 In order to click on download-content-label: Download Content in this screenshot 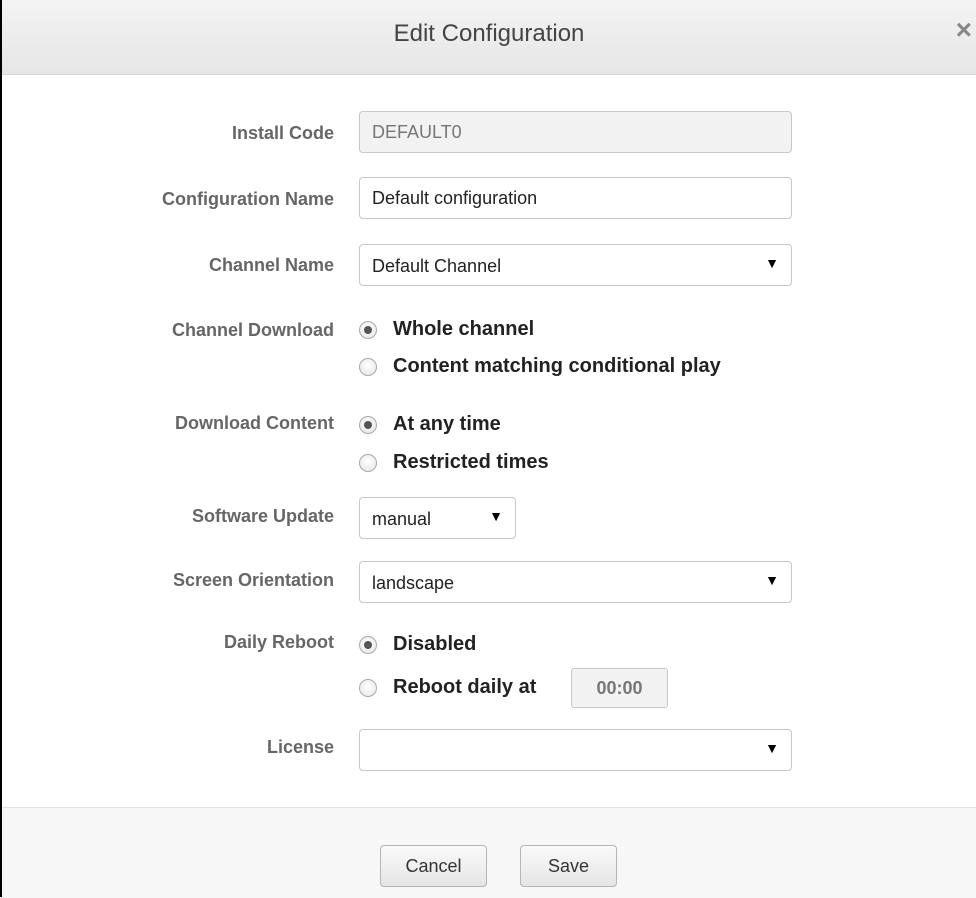, I will do `click(254, 423)`.